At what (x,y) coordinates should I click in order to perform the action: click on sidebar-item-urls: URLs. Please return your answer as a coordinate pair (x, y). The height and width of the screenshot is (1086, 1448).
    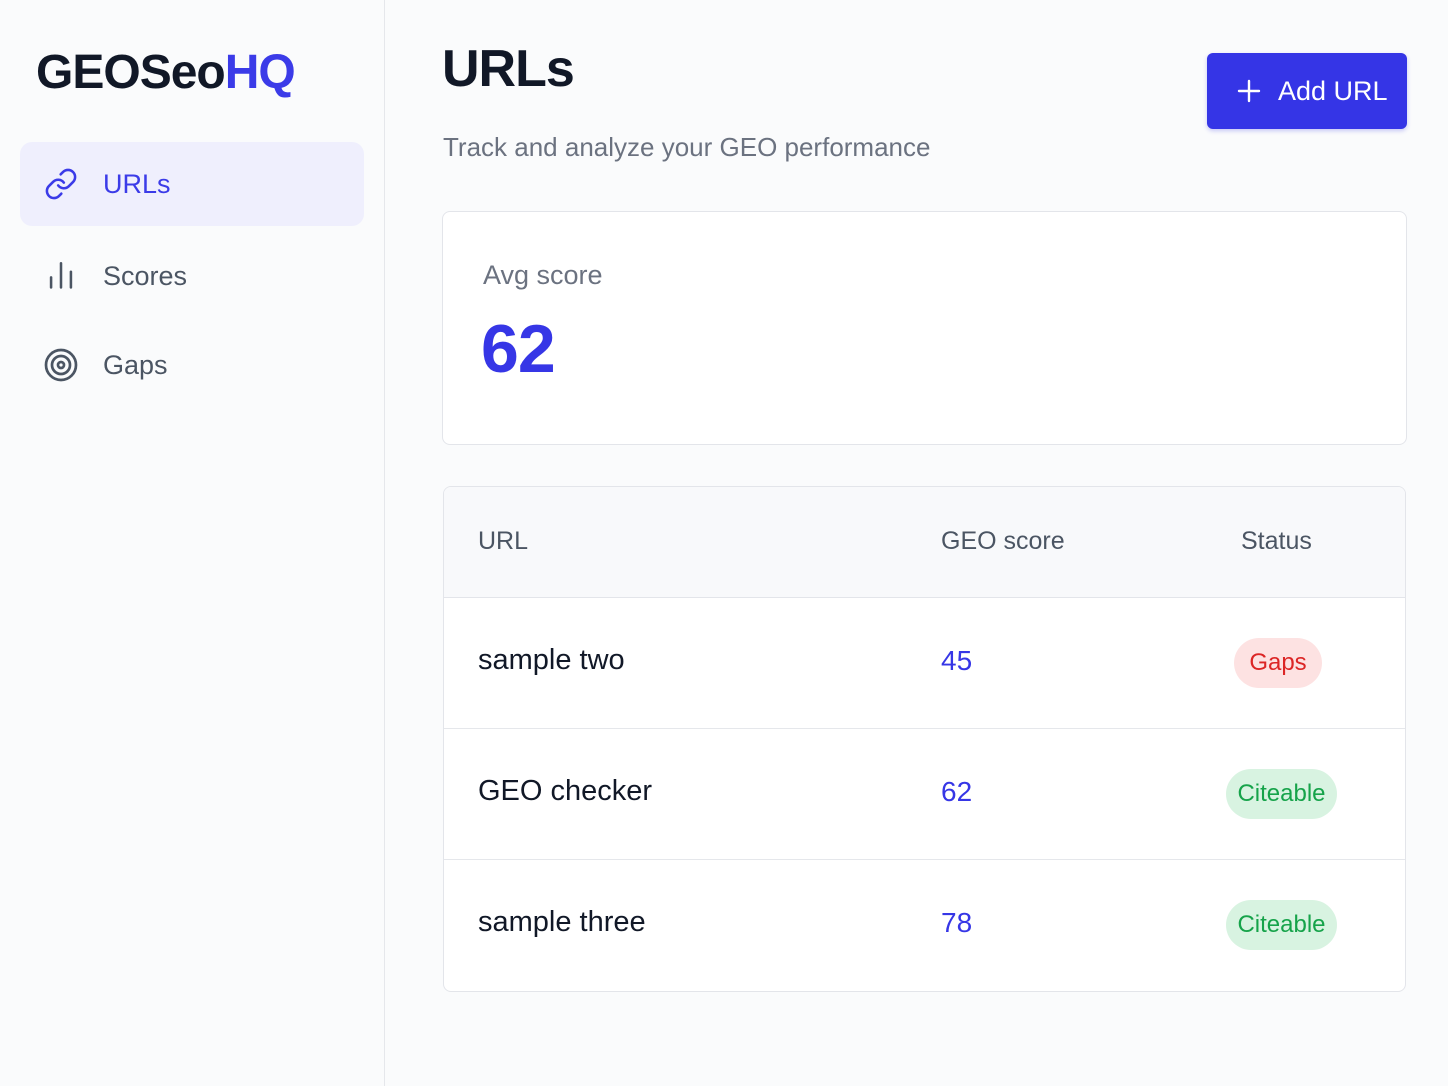
    Looking at the image, I should click on (192, 184).